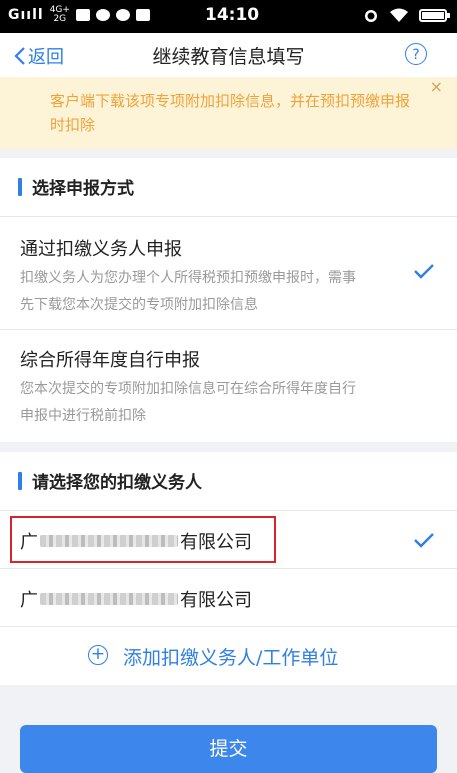 This screenshot has height=773, width=457. I want to click on notice-banner: 客户端下载该项专项附加扣除信息，并在预扣预缴申报时扣除 ×, so click(228, 113).